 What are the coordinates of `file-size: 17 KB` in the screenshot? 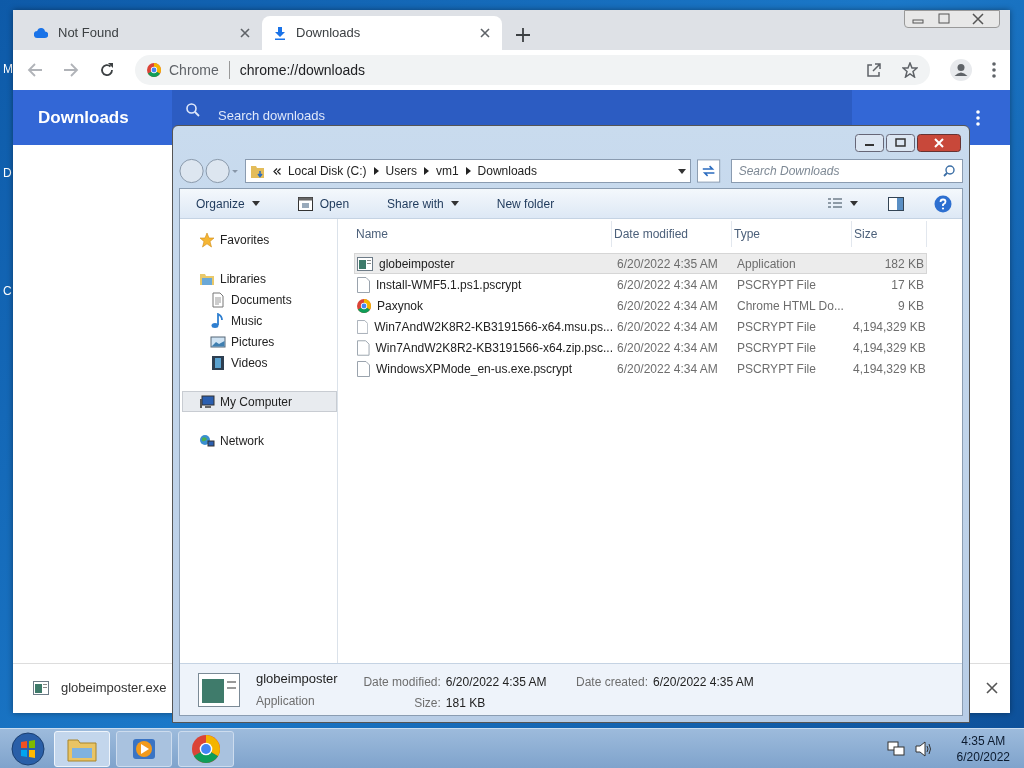 It's located at (907, 285).